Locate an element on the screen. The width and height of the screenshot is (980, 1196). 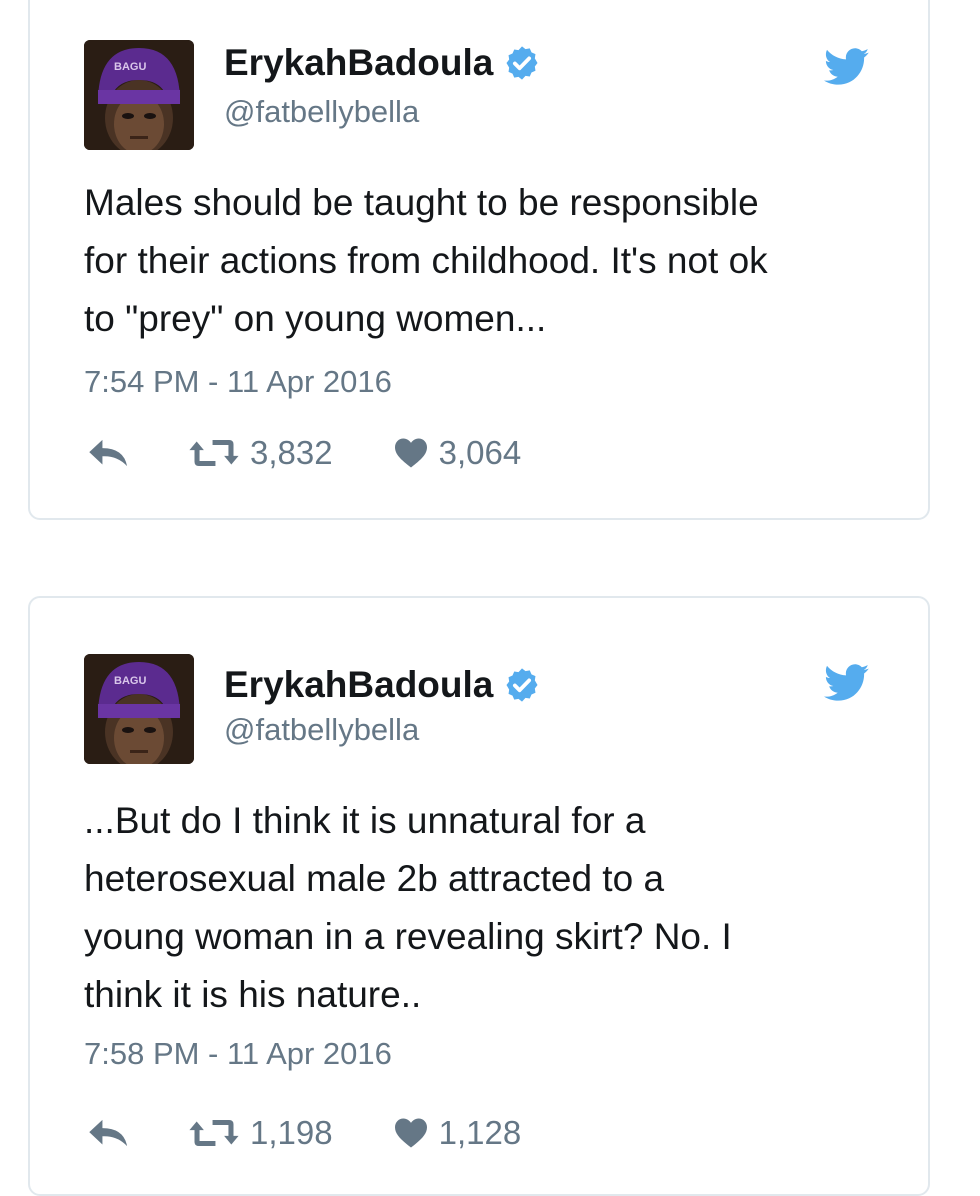
tweet-actions: 1,198 1,128 is located at coordinates (303, 1133).